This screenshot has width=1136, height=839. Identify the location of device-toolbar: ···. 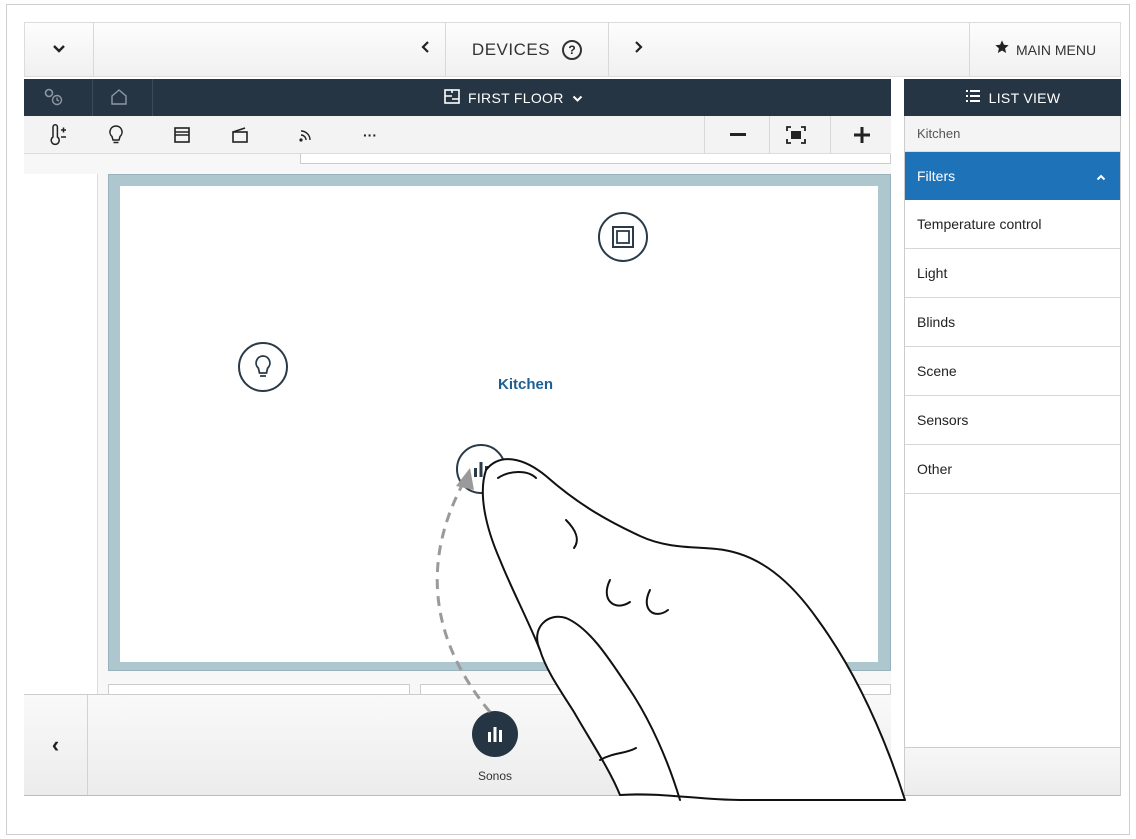
(457, 135).